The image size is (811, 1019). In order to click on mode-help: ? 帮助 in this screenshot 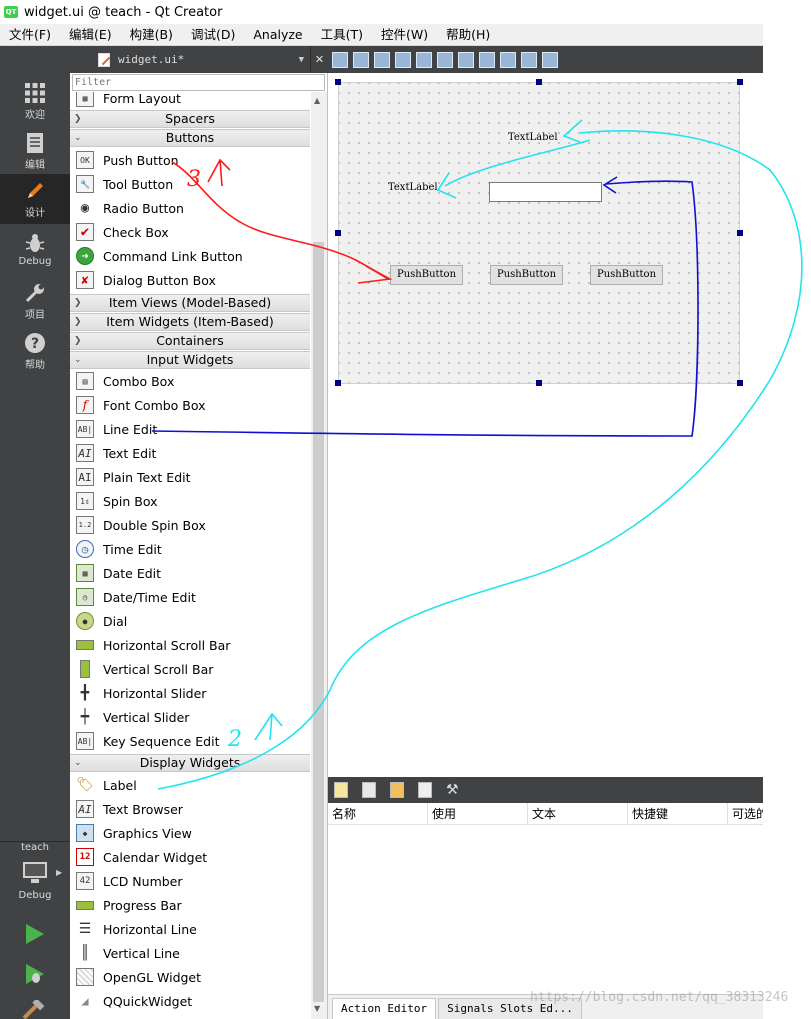, I will do `click(35, 351)`.